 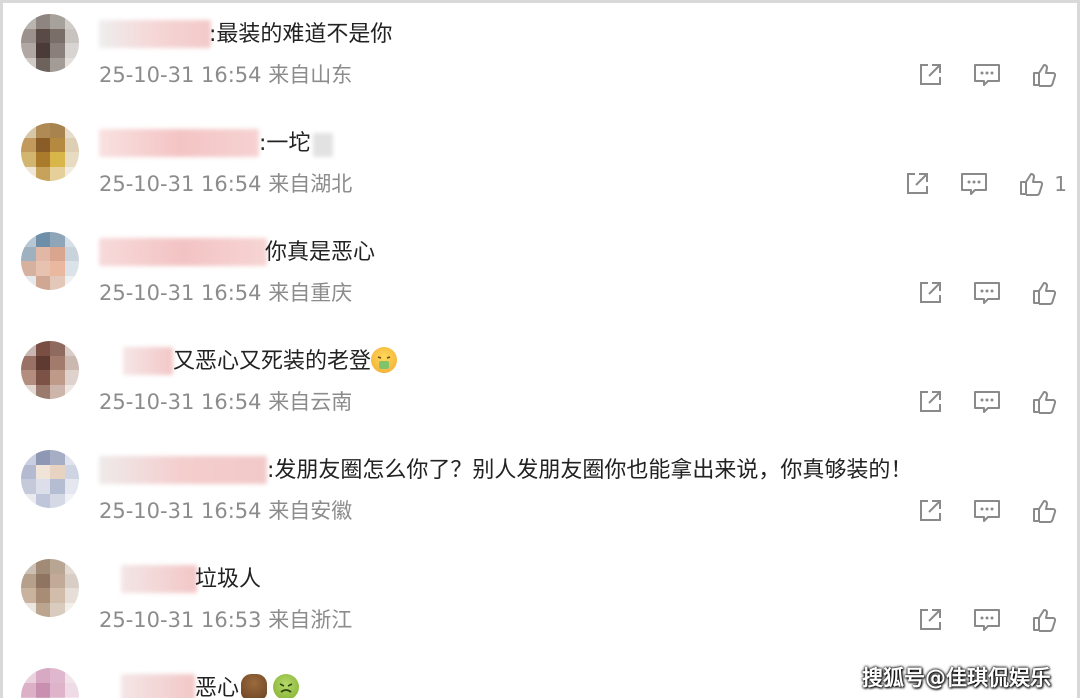 I want to click on comment-actions: 1, so click(x=985, y=184).